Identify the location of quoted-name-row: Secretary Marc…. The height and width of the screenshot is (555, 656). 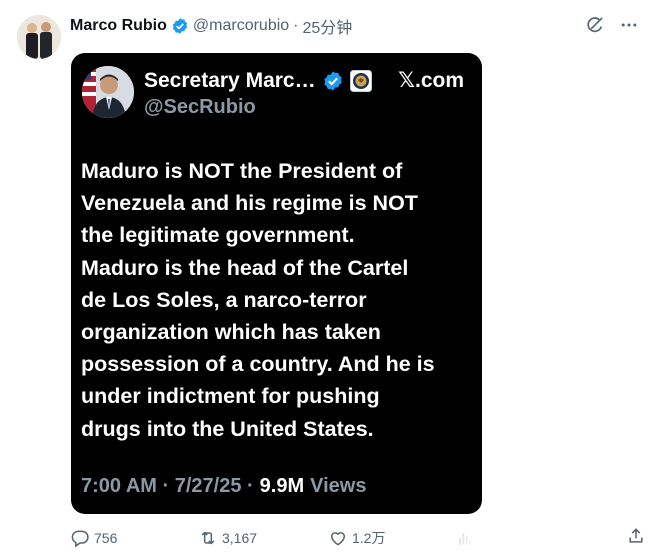
(258, 81).